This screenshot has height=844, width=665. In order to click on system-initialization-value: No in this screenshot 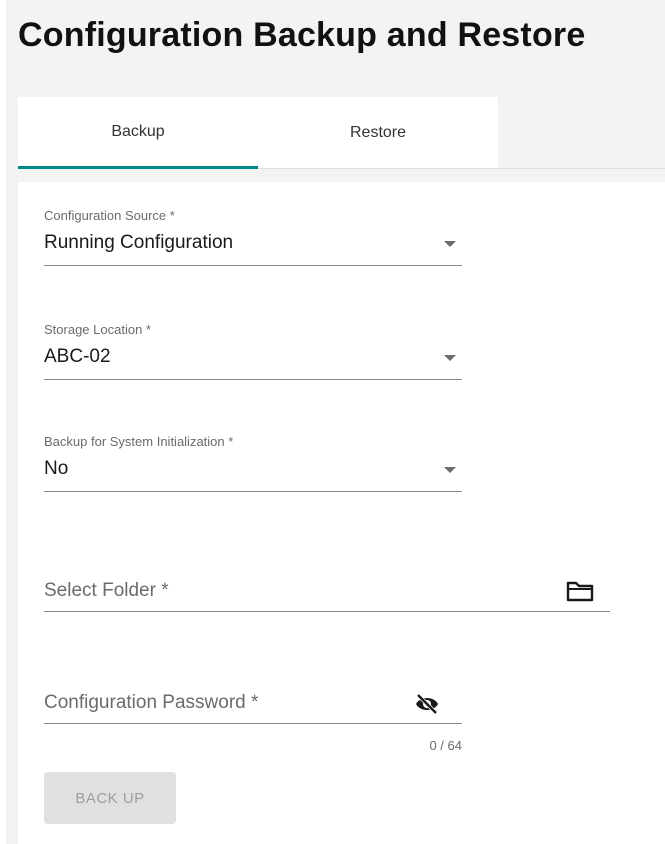, I will do `click(56, 468)`.